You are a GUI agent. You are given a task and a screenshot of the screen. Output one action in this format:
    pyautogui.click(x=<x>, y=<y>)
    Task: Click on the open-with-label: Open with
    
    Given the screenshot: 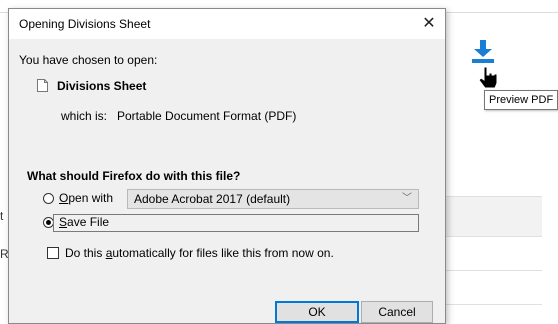 What is the action you would take?
    pyautogui.click(x=86, y=198)
    